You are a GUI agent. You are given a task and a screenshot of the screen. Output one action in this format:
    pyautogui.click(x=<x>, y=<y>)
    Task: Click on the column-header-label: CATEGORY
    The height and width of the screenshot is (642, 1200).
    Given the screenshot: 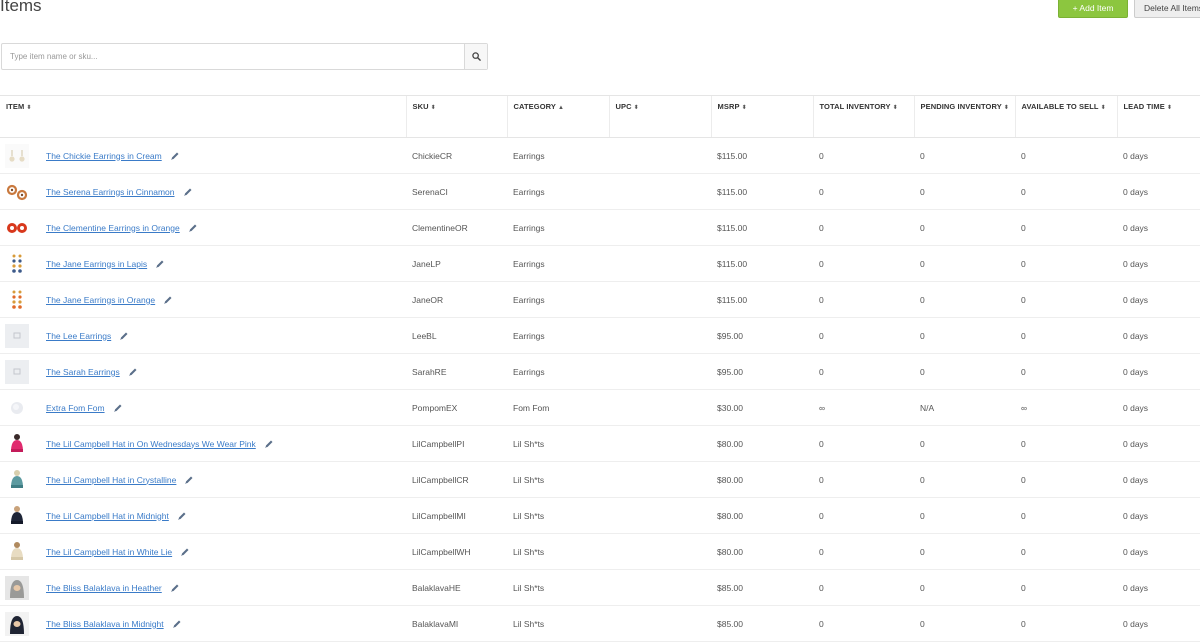 What is the action you would take?
    pyautogui.click(x=534, y=106)
    